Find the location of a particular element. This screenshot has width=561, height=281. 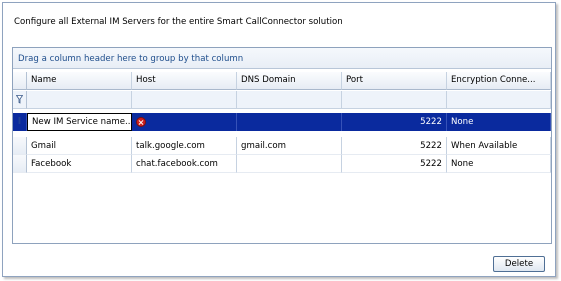

cell-dns-domain: gmail.com is located at coordinates (289, 146).